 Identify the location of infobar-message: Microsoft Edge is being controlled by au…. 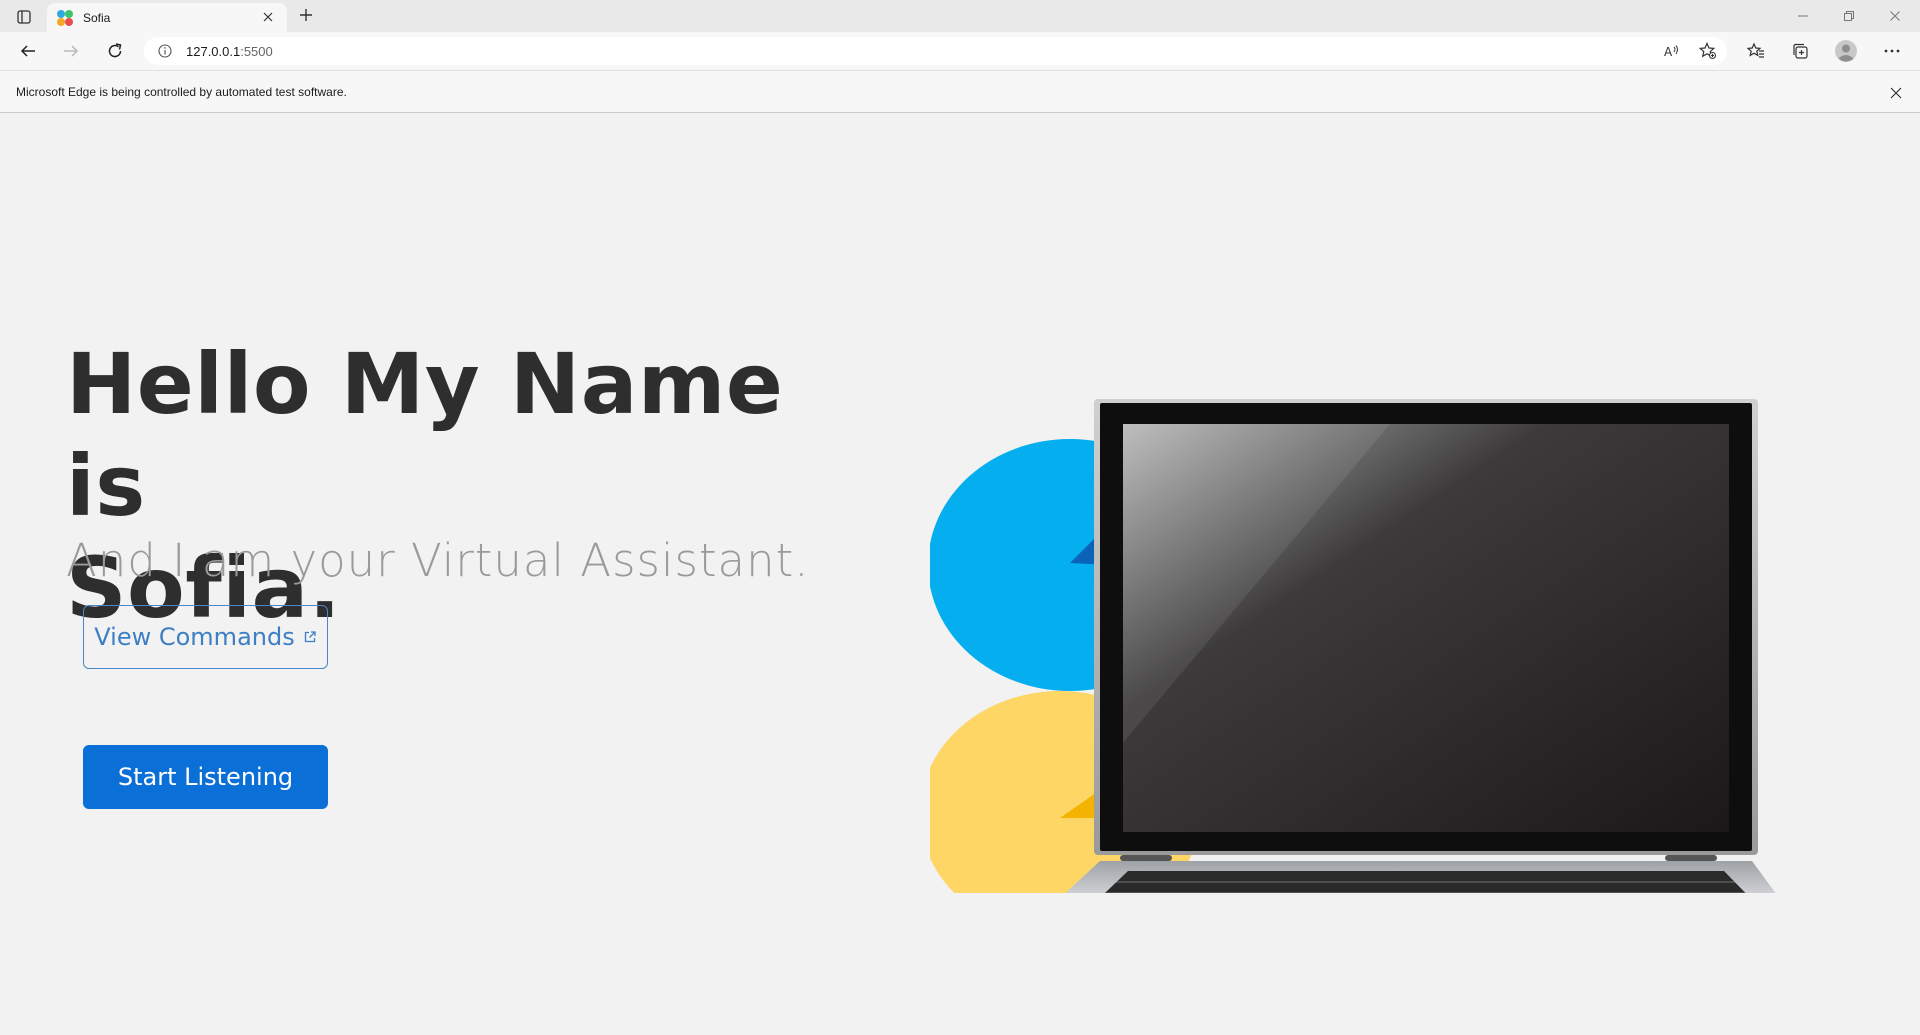
(181, 91).